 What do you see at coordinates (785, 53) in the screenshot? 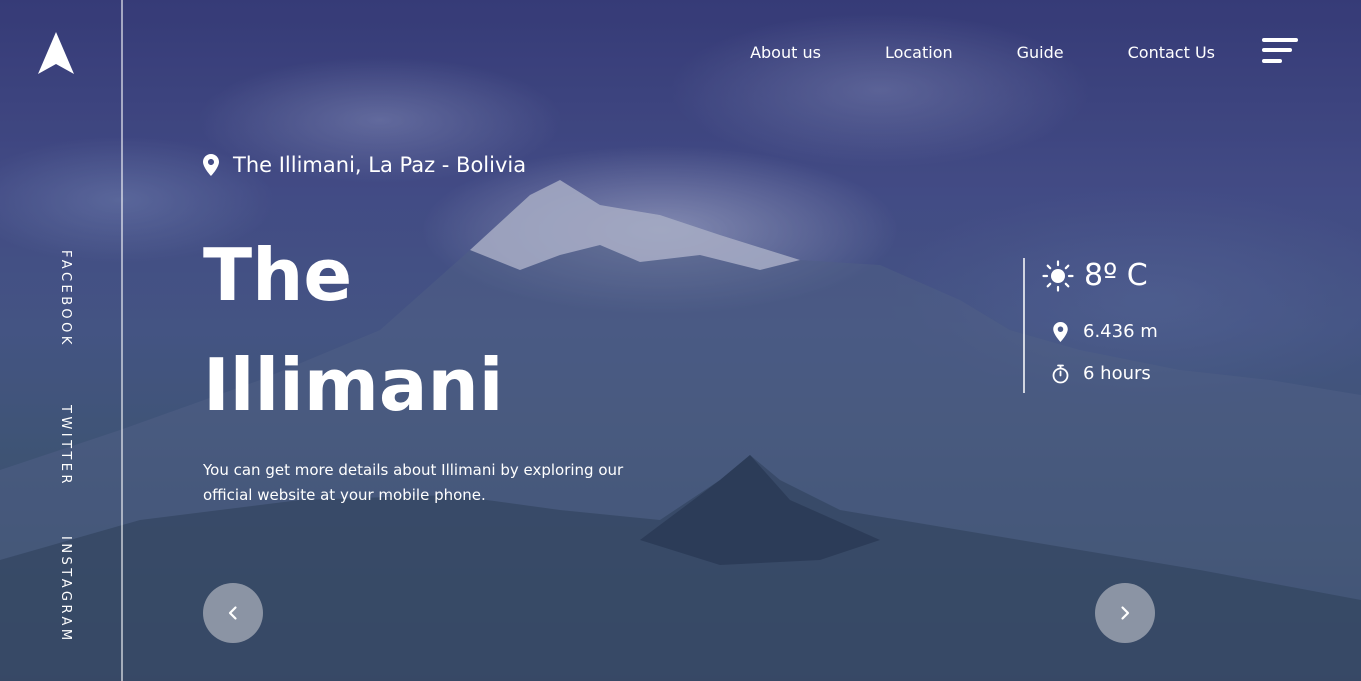
I see `nav-link-about-us: About us` at bounding box center [785, 53].